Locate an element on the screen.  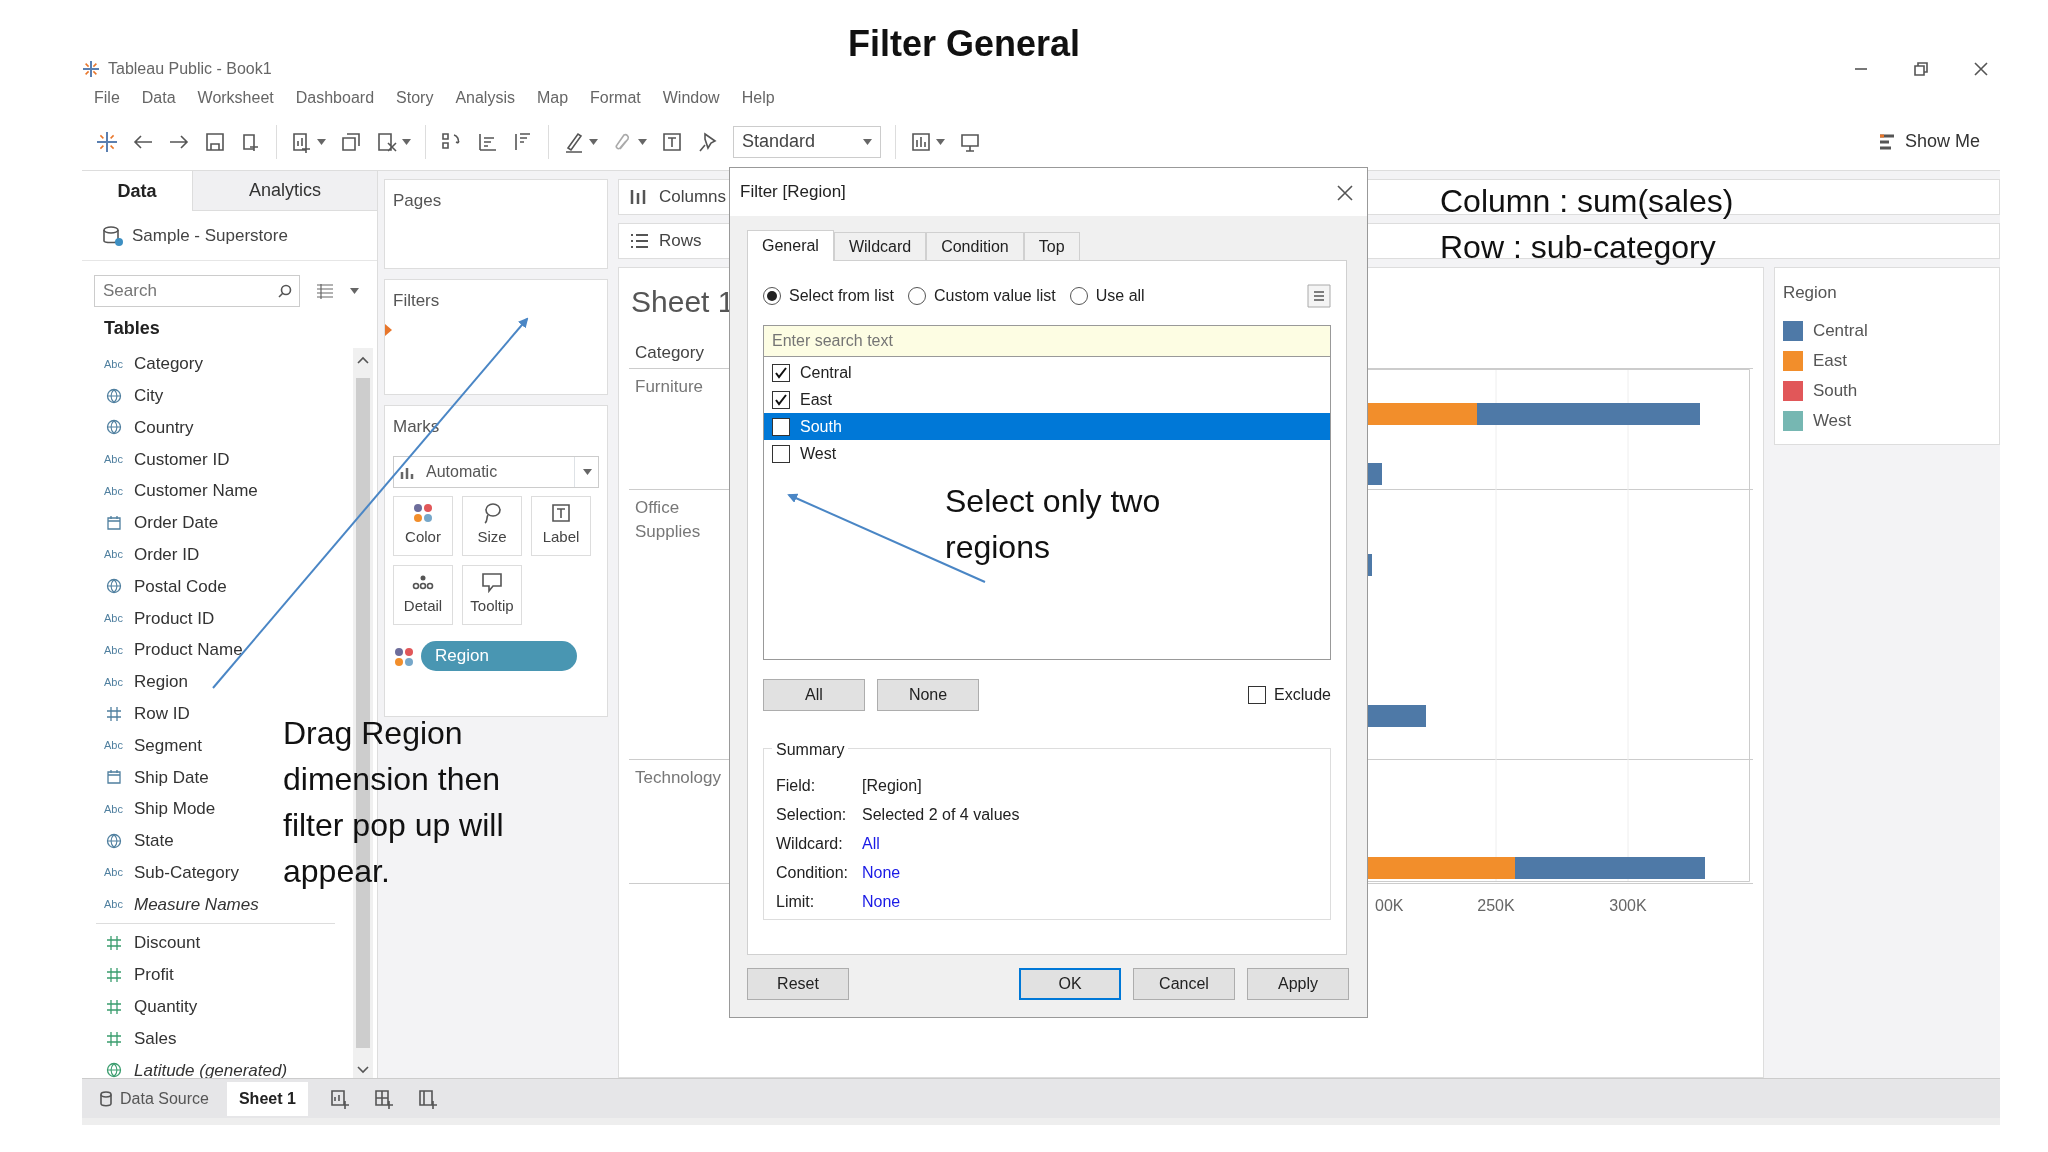
dialog-button: Cancel is located at coordinates (1184, 984).